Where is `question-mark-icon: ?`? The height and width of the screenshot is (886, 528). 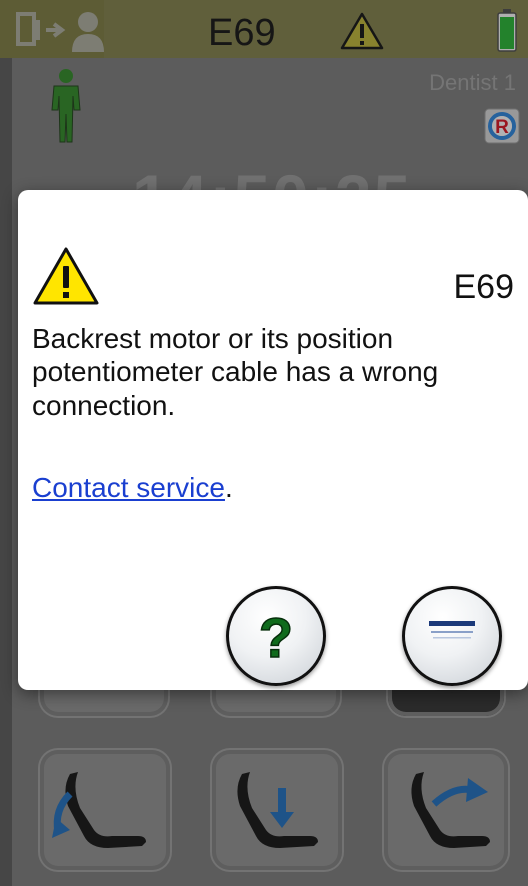
question-mark-icon: ? is located at coordinates (276, 637).